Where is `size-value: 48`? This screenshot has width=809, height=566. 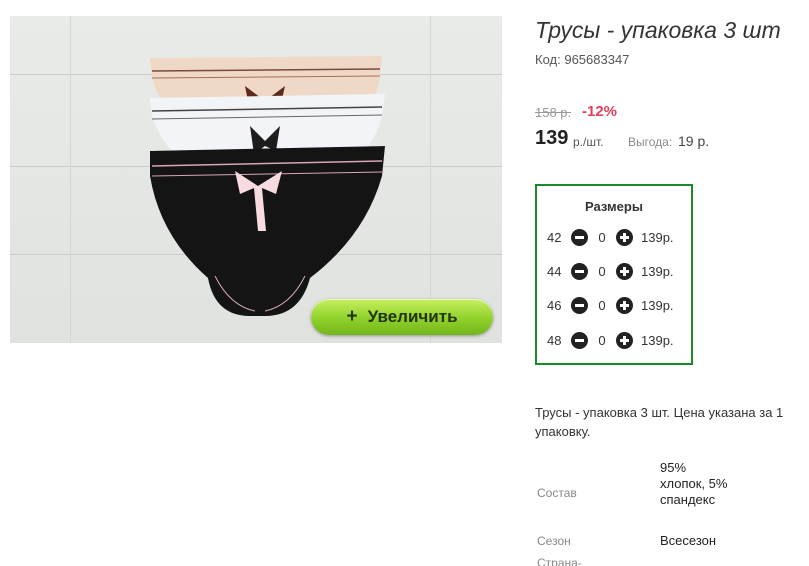
size-value: 48 is located at coordinates (554, 340).